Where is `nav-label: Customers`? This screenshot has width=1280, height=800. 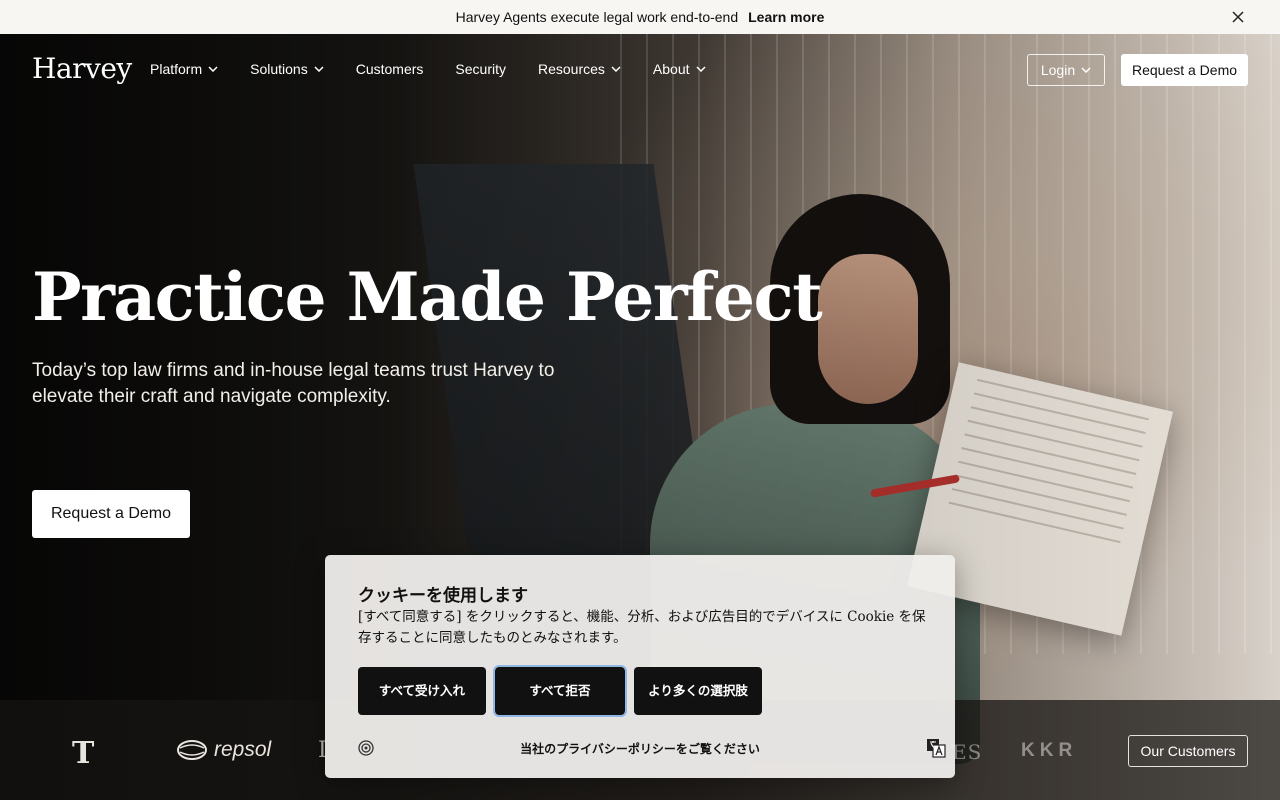 nav-label: Customers is located at coordinates (389, 69).